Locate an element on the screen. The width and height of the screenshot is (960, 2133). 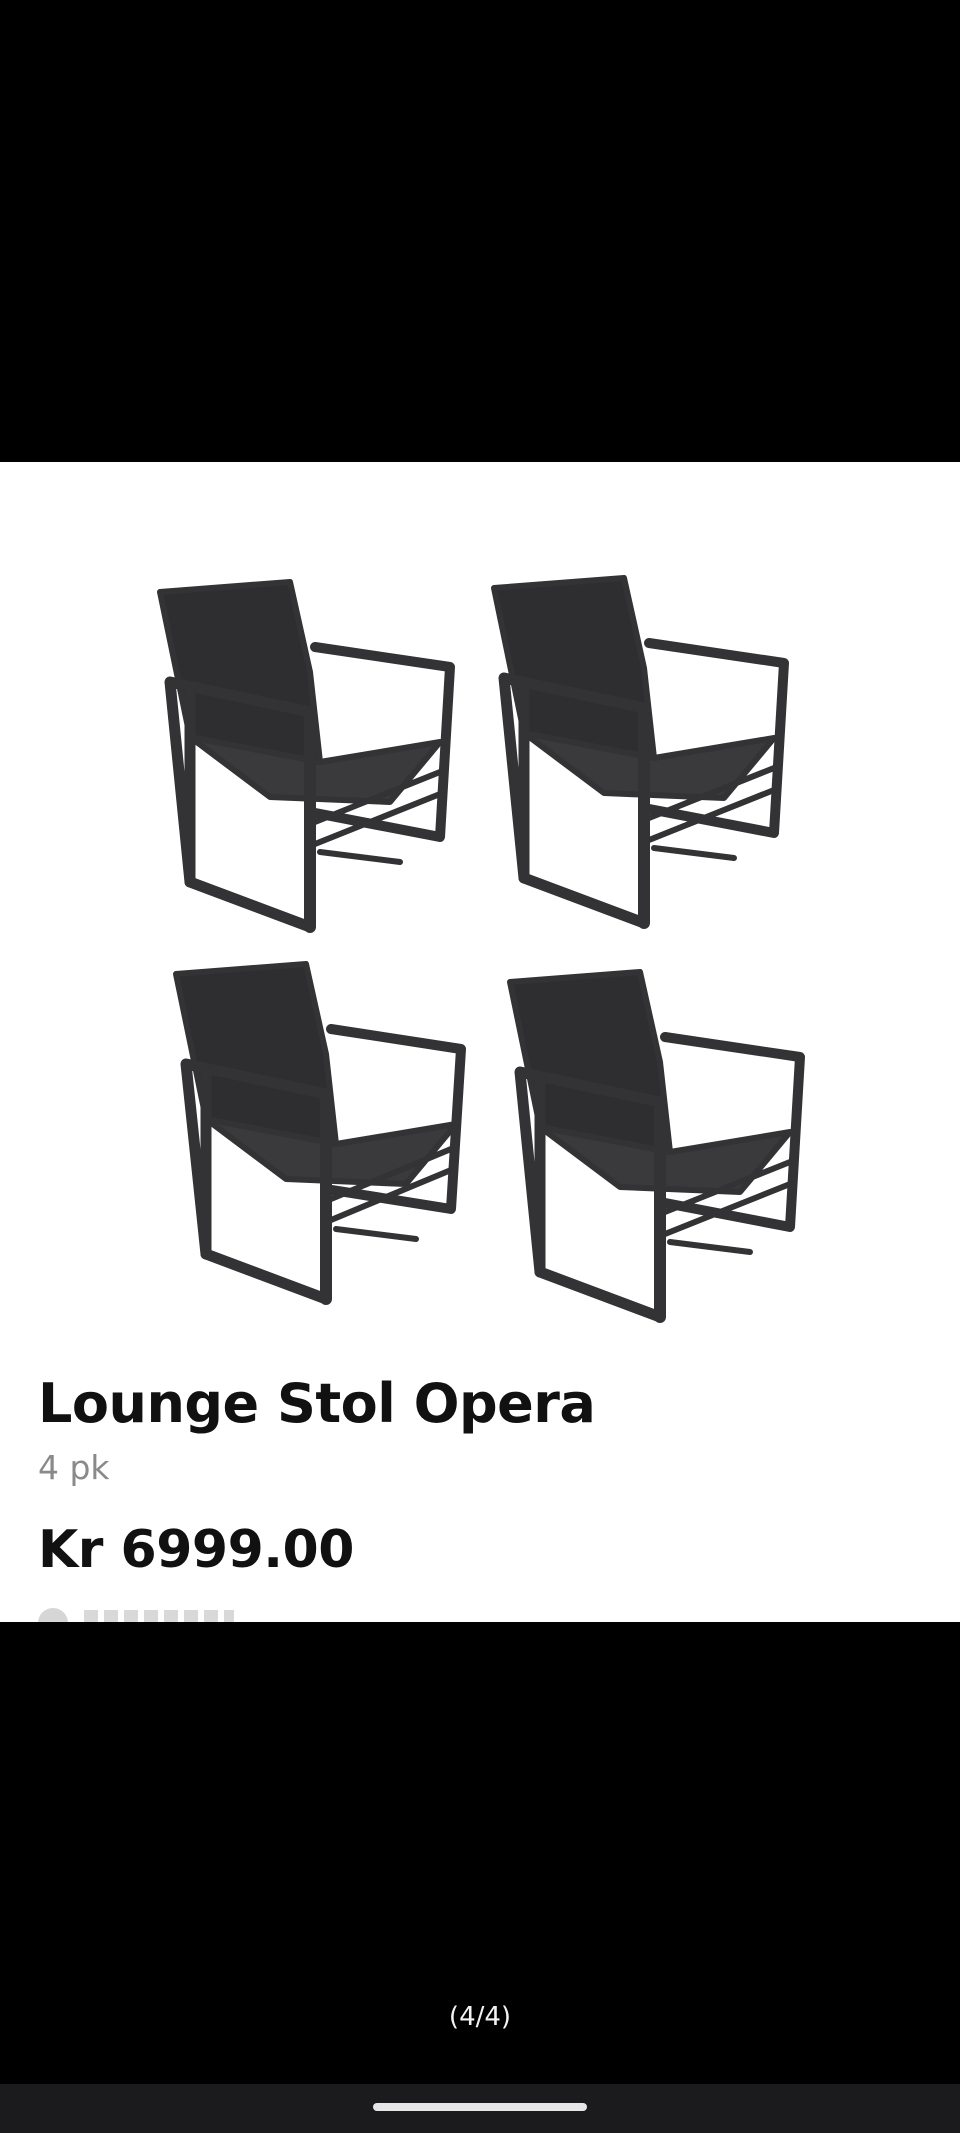
cropped-text is located at coordinates (159, 1616).